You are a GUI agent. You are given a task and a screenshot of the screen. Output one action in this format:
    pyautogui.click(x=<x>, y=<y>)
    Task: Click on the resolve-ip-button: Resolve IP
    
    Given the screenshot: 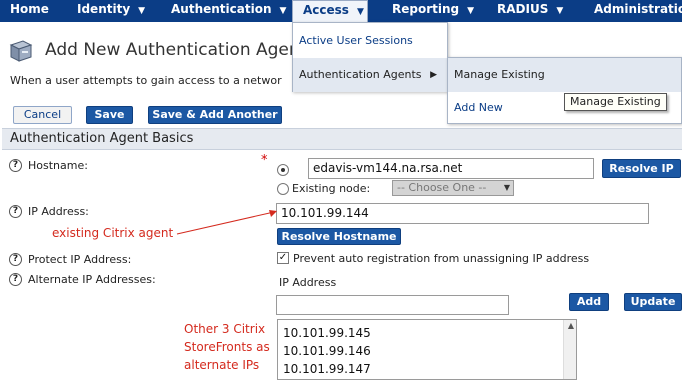 What is the action you would take?
    pyautogui.click(x=641, y=168)
    